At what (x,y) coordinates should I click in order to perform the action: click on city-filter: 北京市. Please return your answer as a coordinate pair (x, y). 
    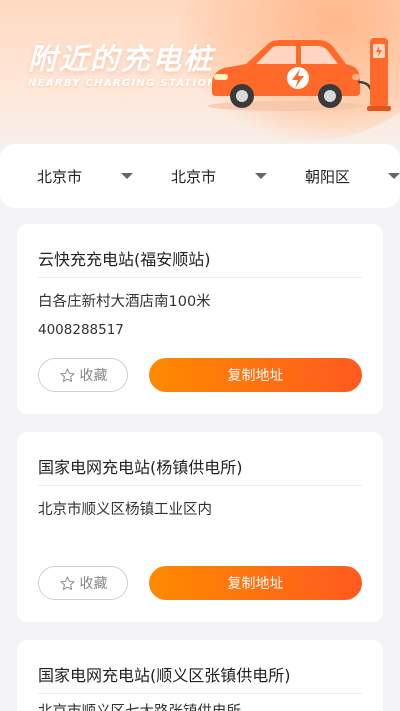
    Looking at the image, I should click on (193, 176).